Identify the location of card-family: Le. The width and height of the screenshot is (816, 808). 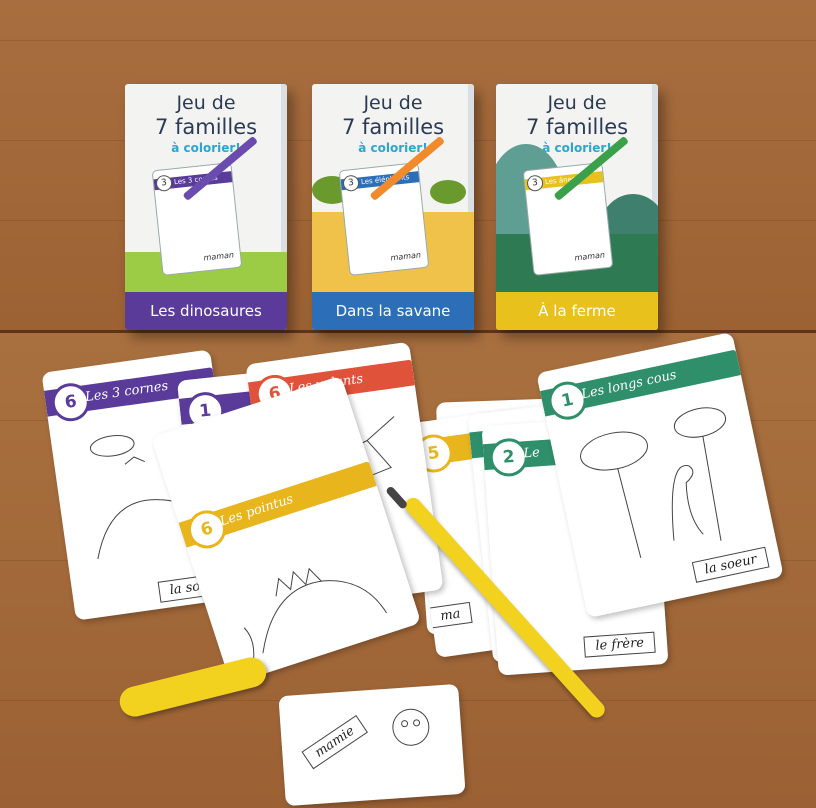
(531, 453).